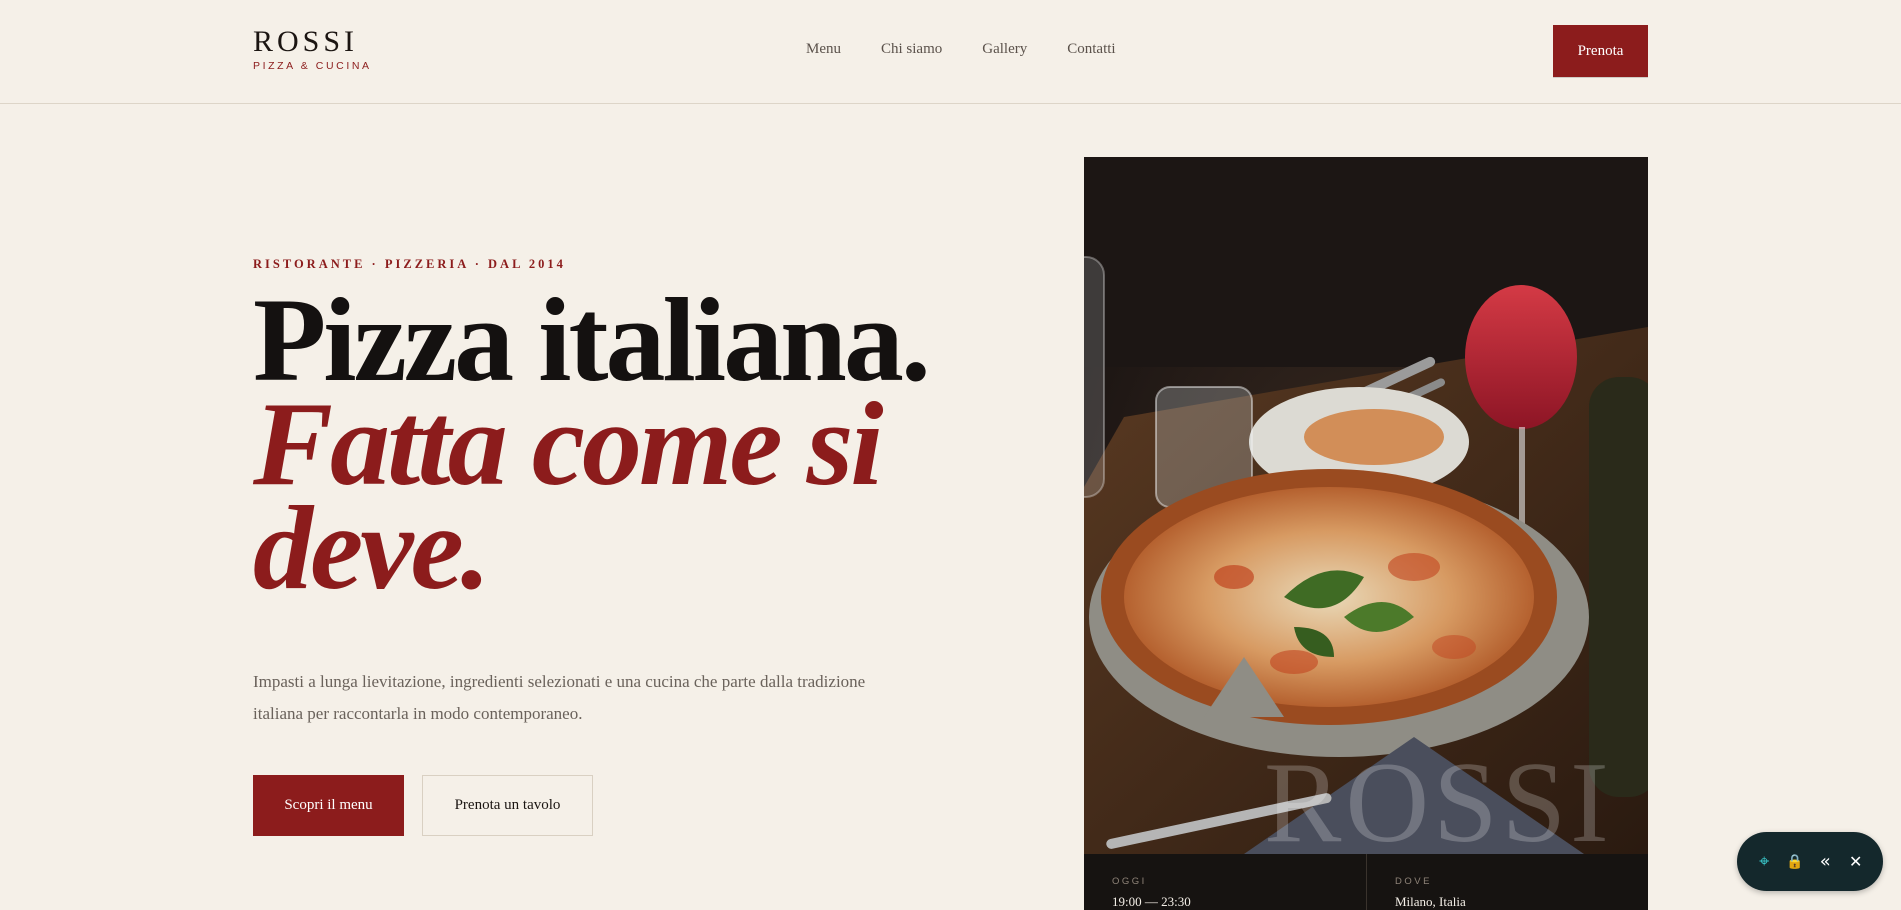 This screenshot has width=1901, height=910. Describe the element at coordinates (823, 49) in the screenshot. I see `nav-item-menu: Menu` at that location.